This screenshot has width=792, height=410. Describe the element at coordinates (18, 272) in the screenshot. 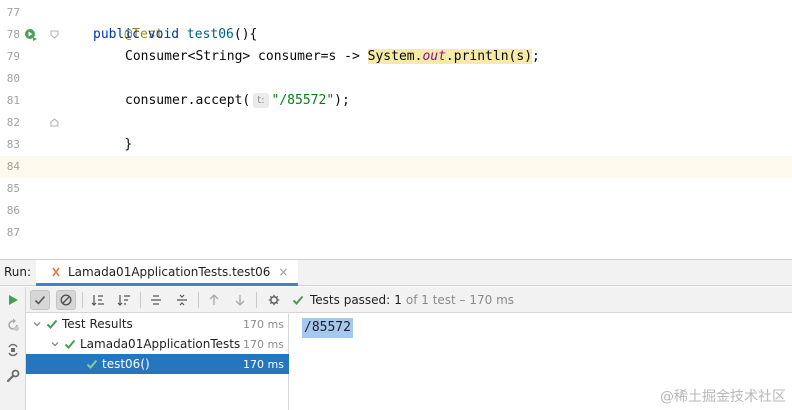

I see `run-label: Run:` at that location.